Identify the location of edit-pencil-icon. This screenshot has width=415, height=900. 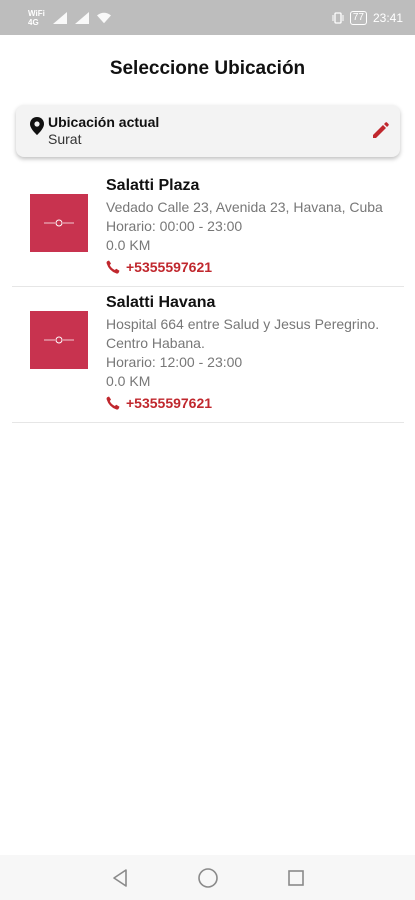
(380, 131).